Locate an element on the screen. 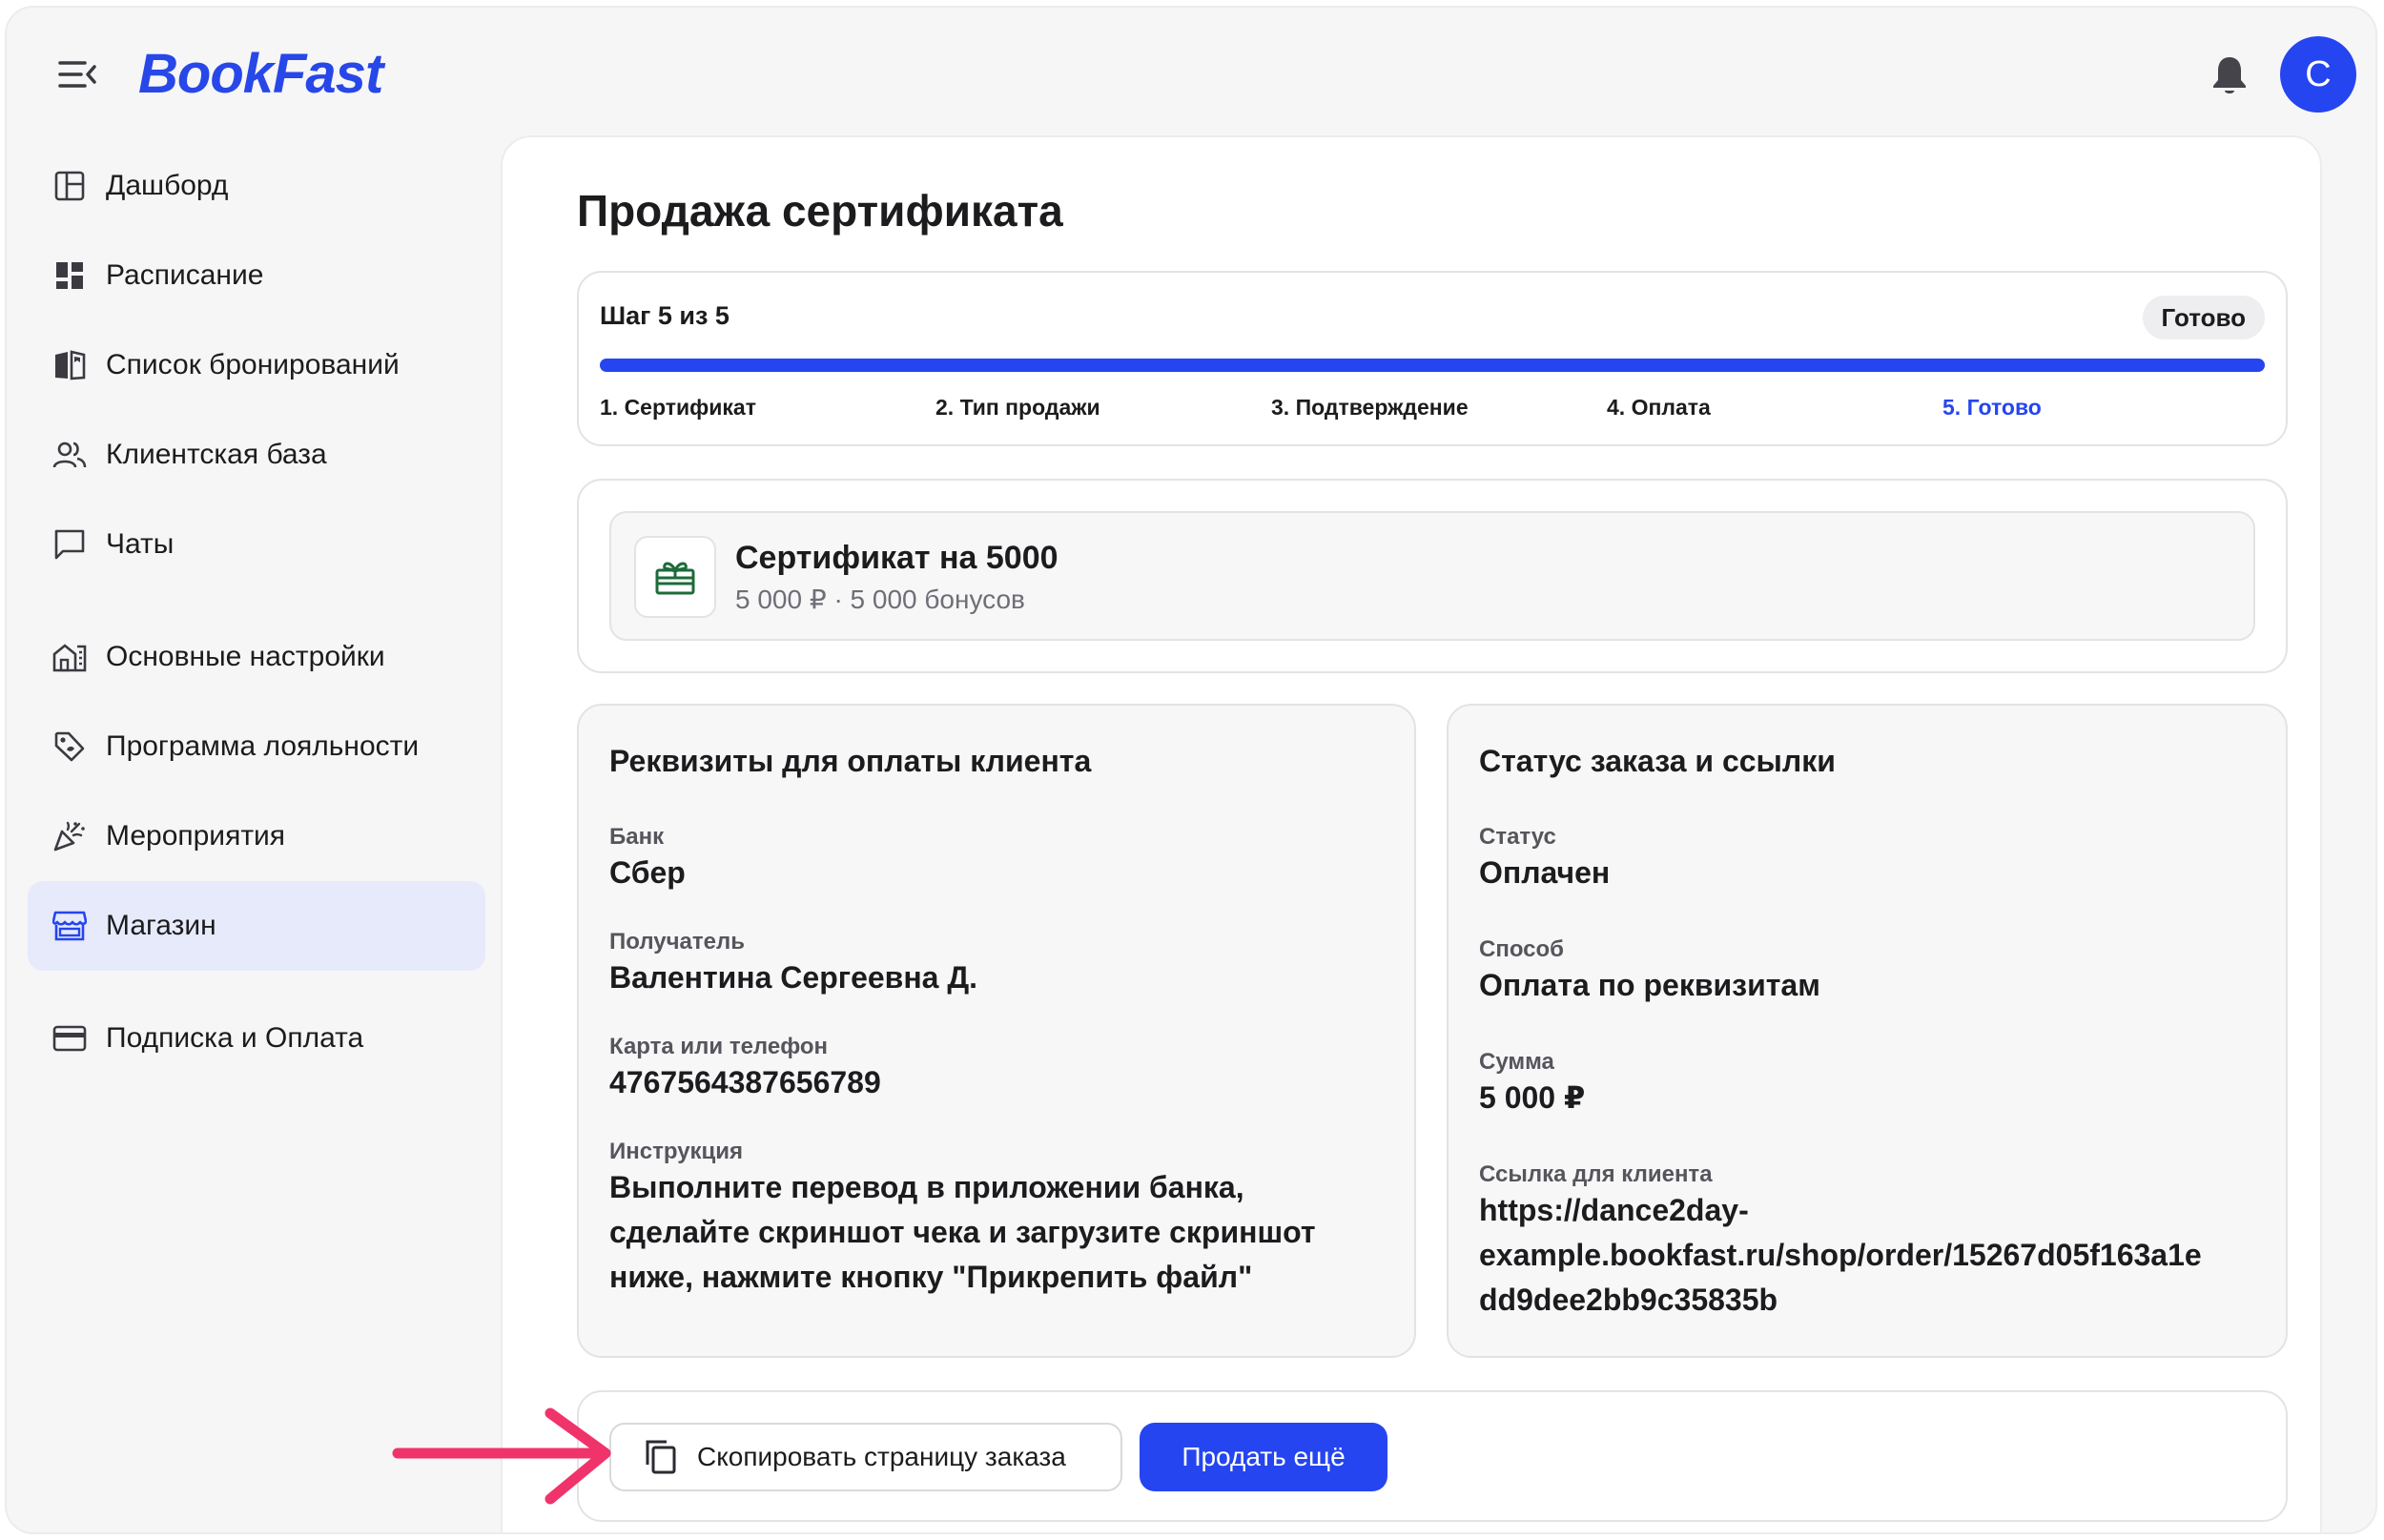 The width and height of the screenshot is (2384, 1540). actions-card: Скопировать страницу заказа Продать ещё is located at coordinates (1433, 1456).